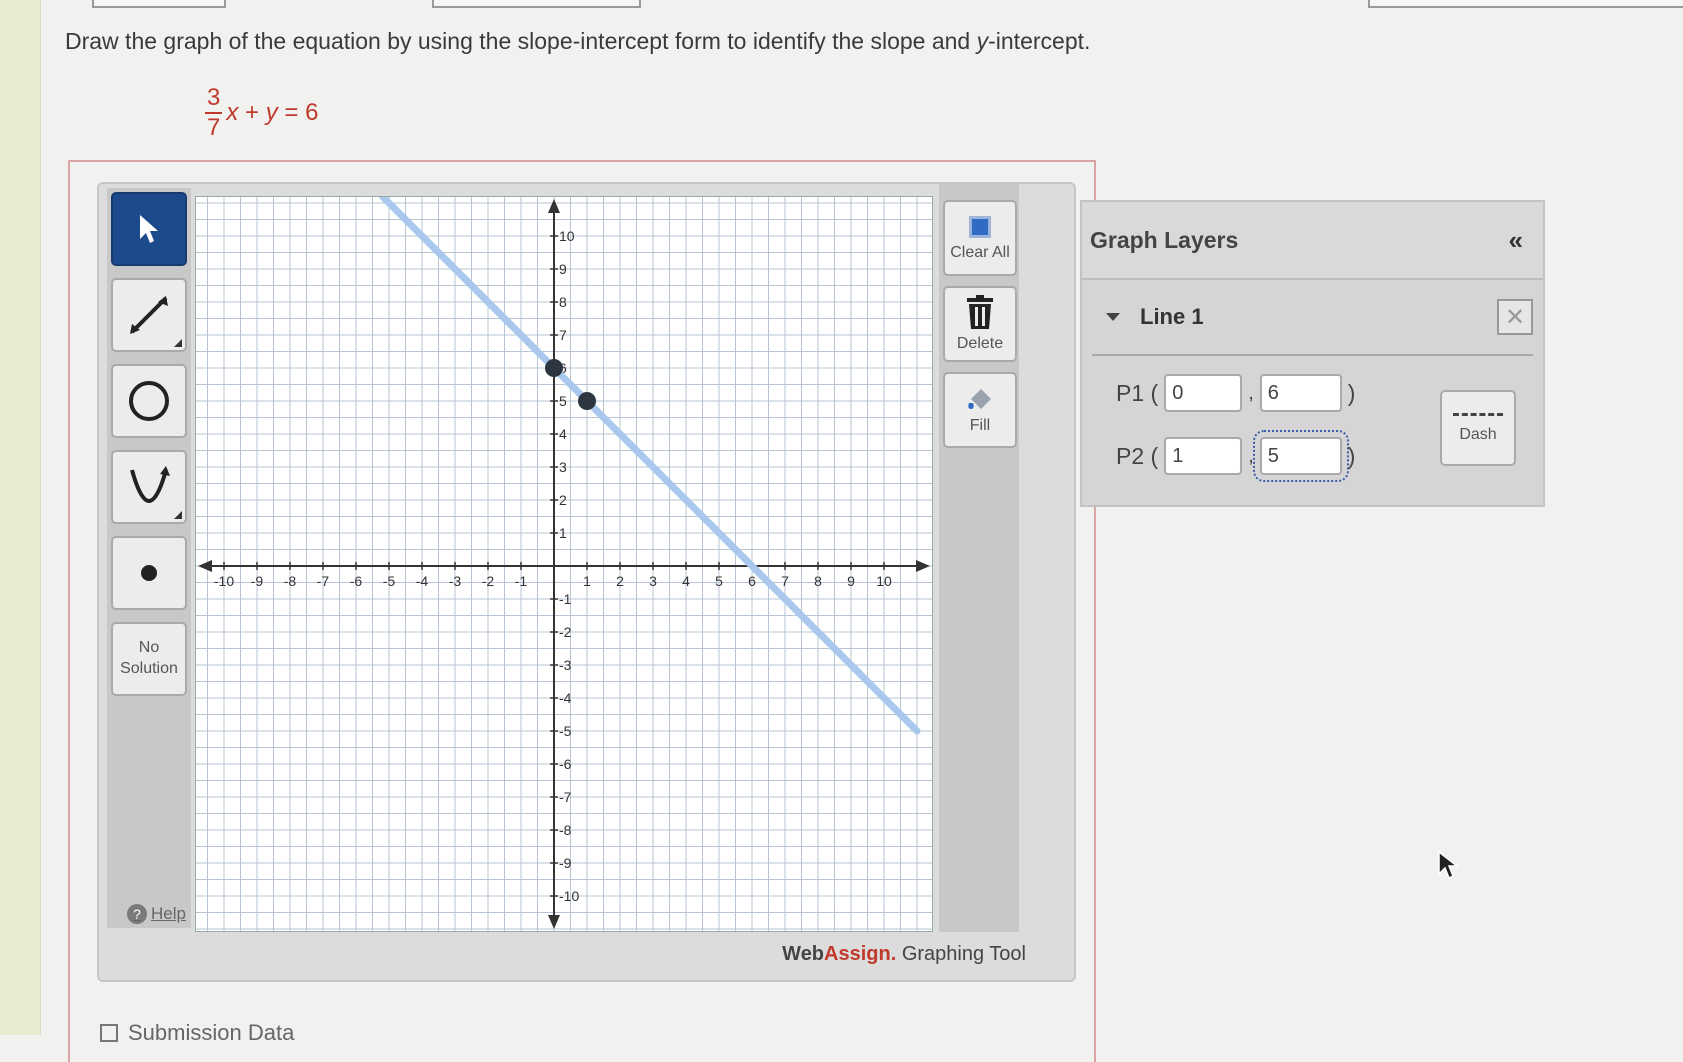 This screenshot has height=1062, width=1683. I want to click on dash-button: Dash, so click(1478, 428).